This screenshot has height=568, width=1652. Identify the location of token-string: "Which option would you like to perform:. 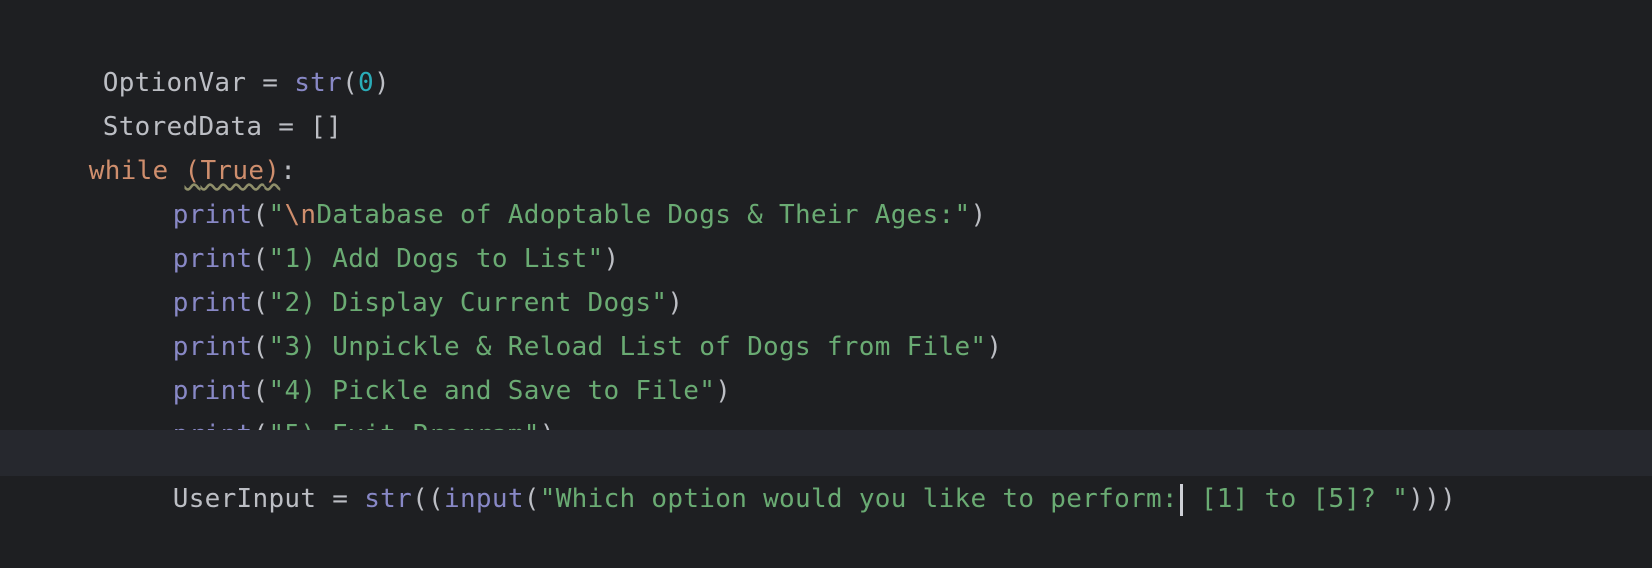
(858, 499).